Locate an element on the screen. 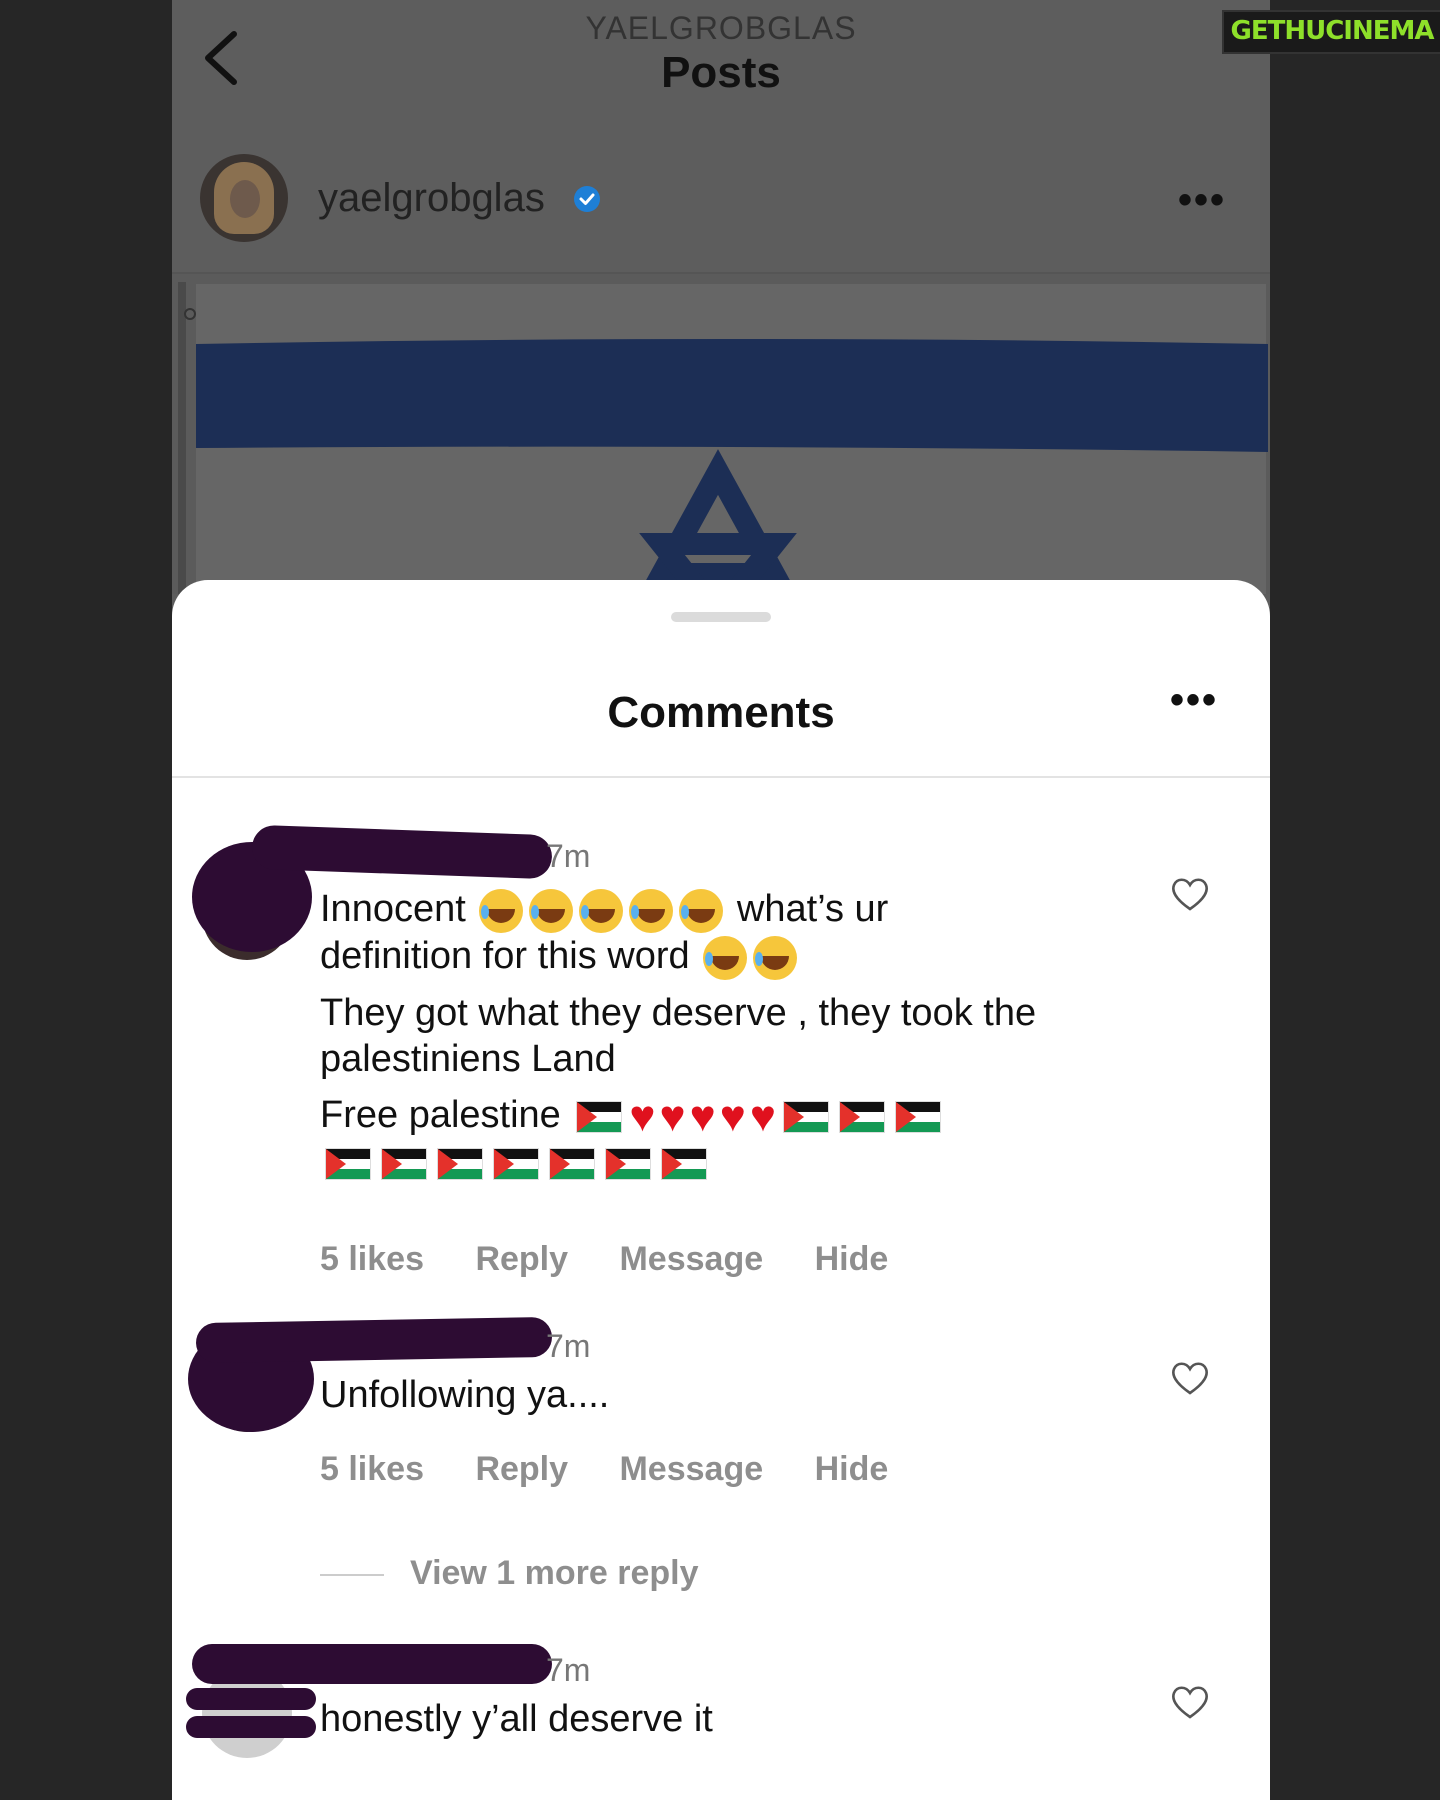  view-more-replies-label: View 1 more reply is located at coordinates (554, 1573).